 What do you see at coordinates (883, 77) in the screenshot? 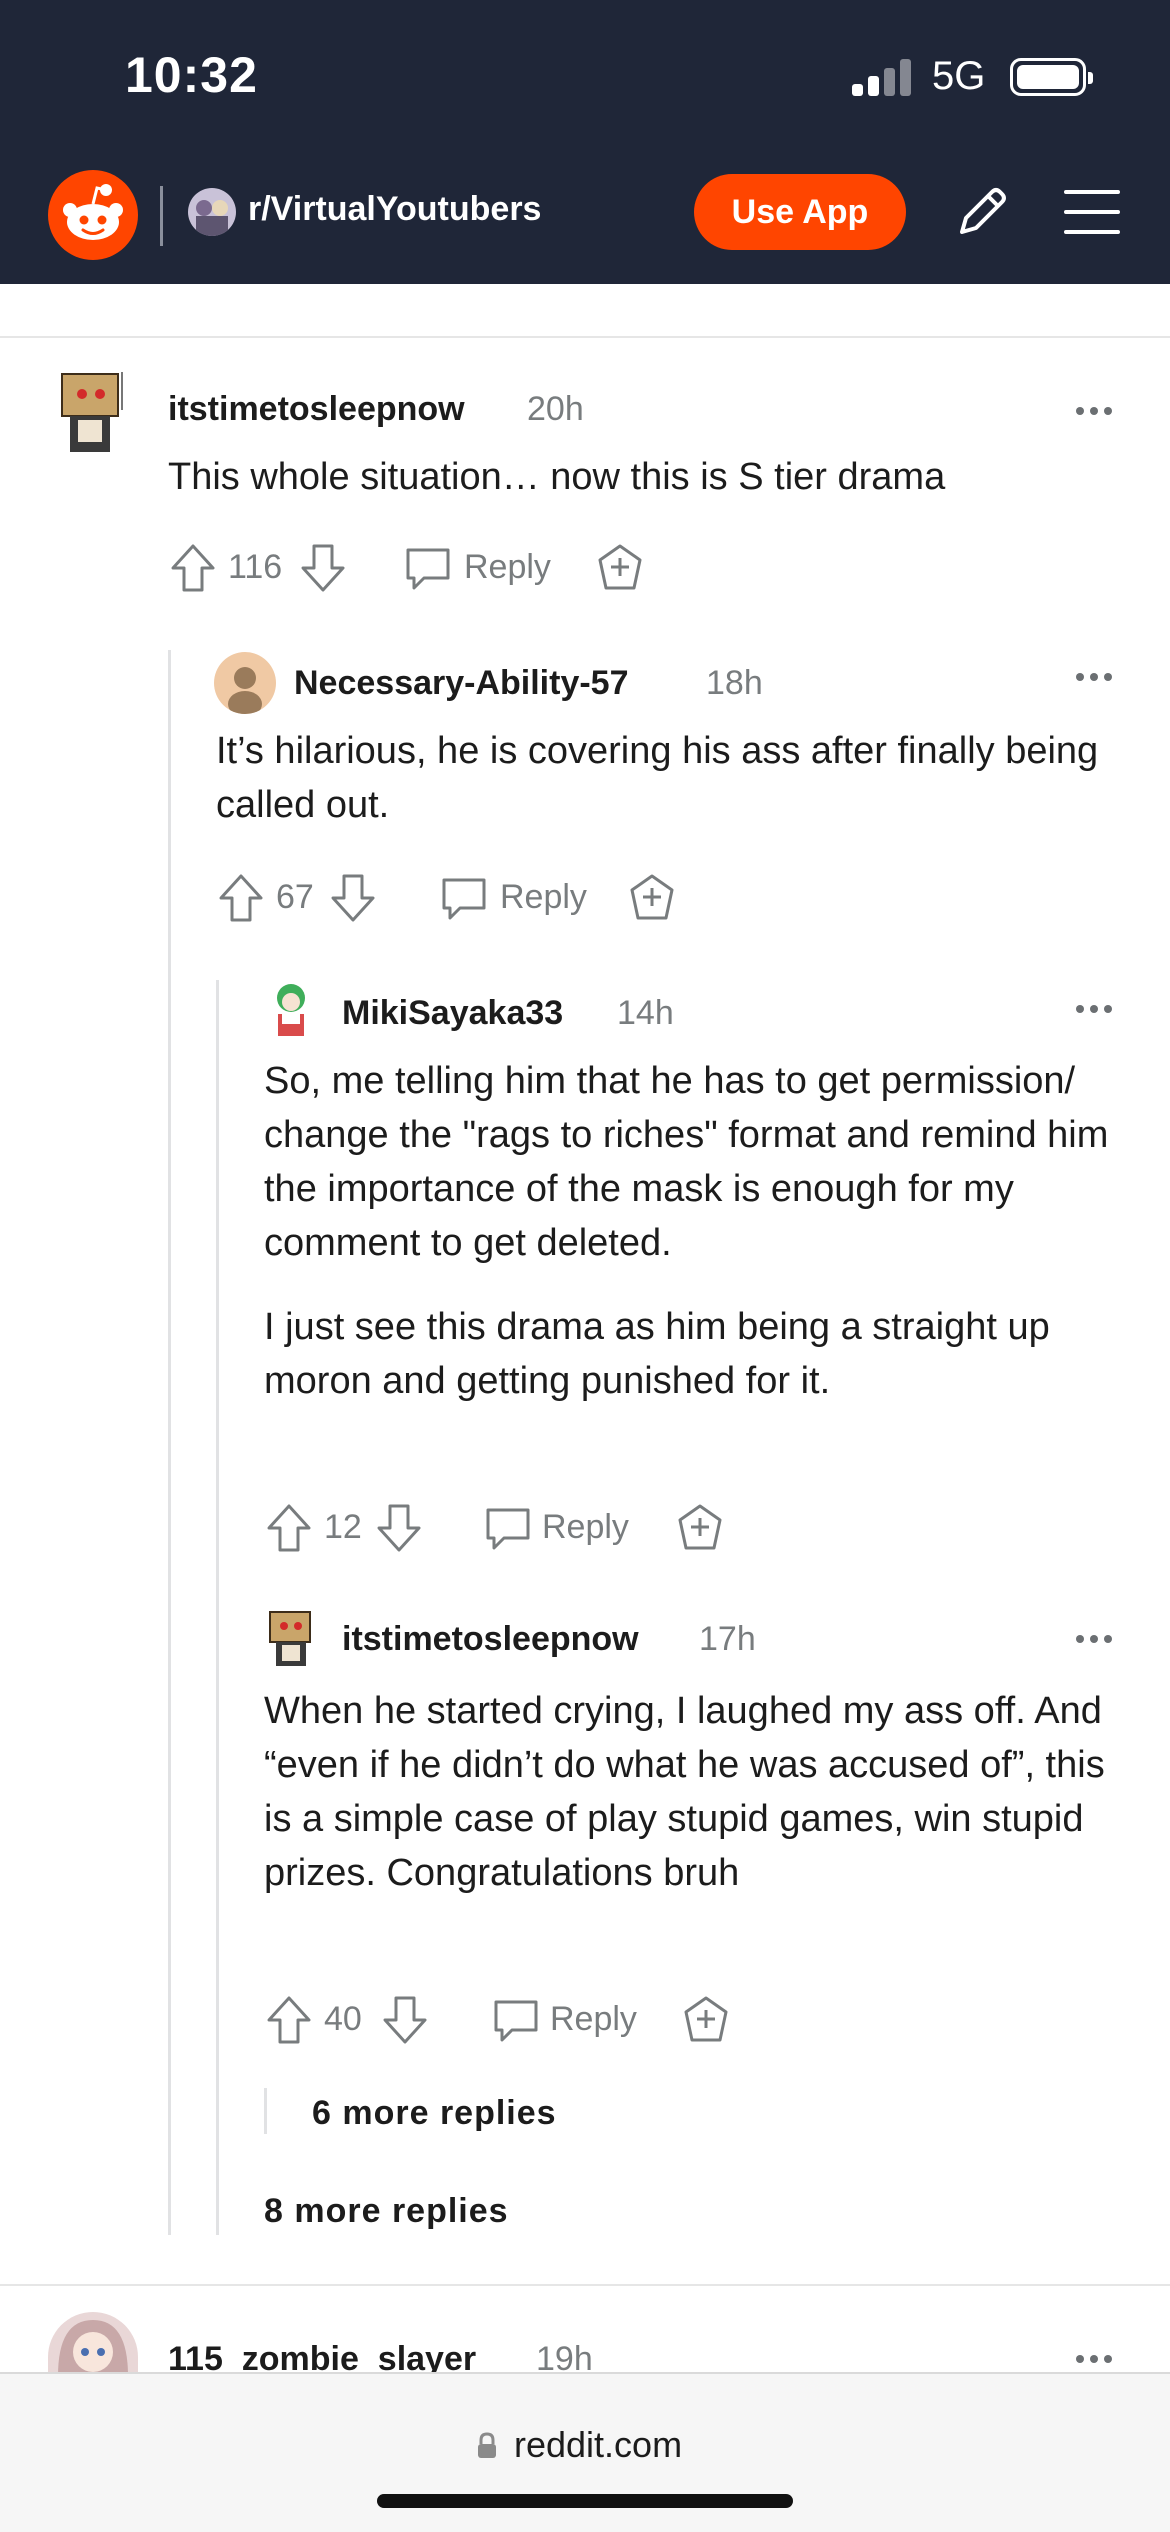
I see `cellular-signal-icon` at bounding box center [883, 77].